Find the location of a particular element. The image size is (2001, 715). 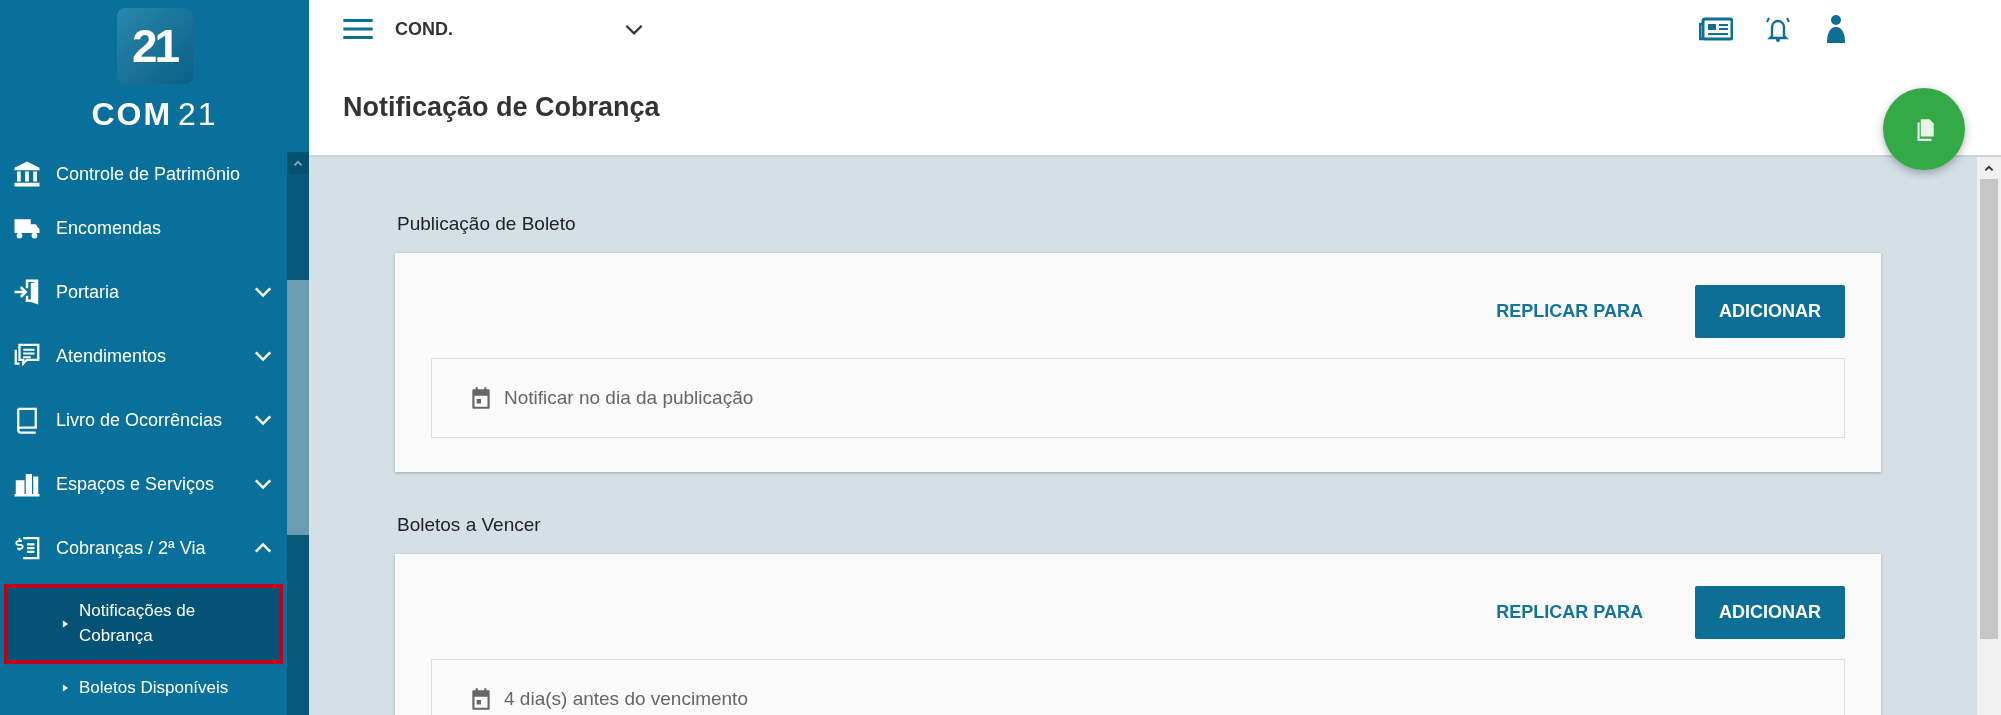

sidebar-item: Cobranças / 2ª Via is located at coordinates (143, 548).